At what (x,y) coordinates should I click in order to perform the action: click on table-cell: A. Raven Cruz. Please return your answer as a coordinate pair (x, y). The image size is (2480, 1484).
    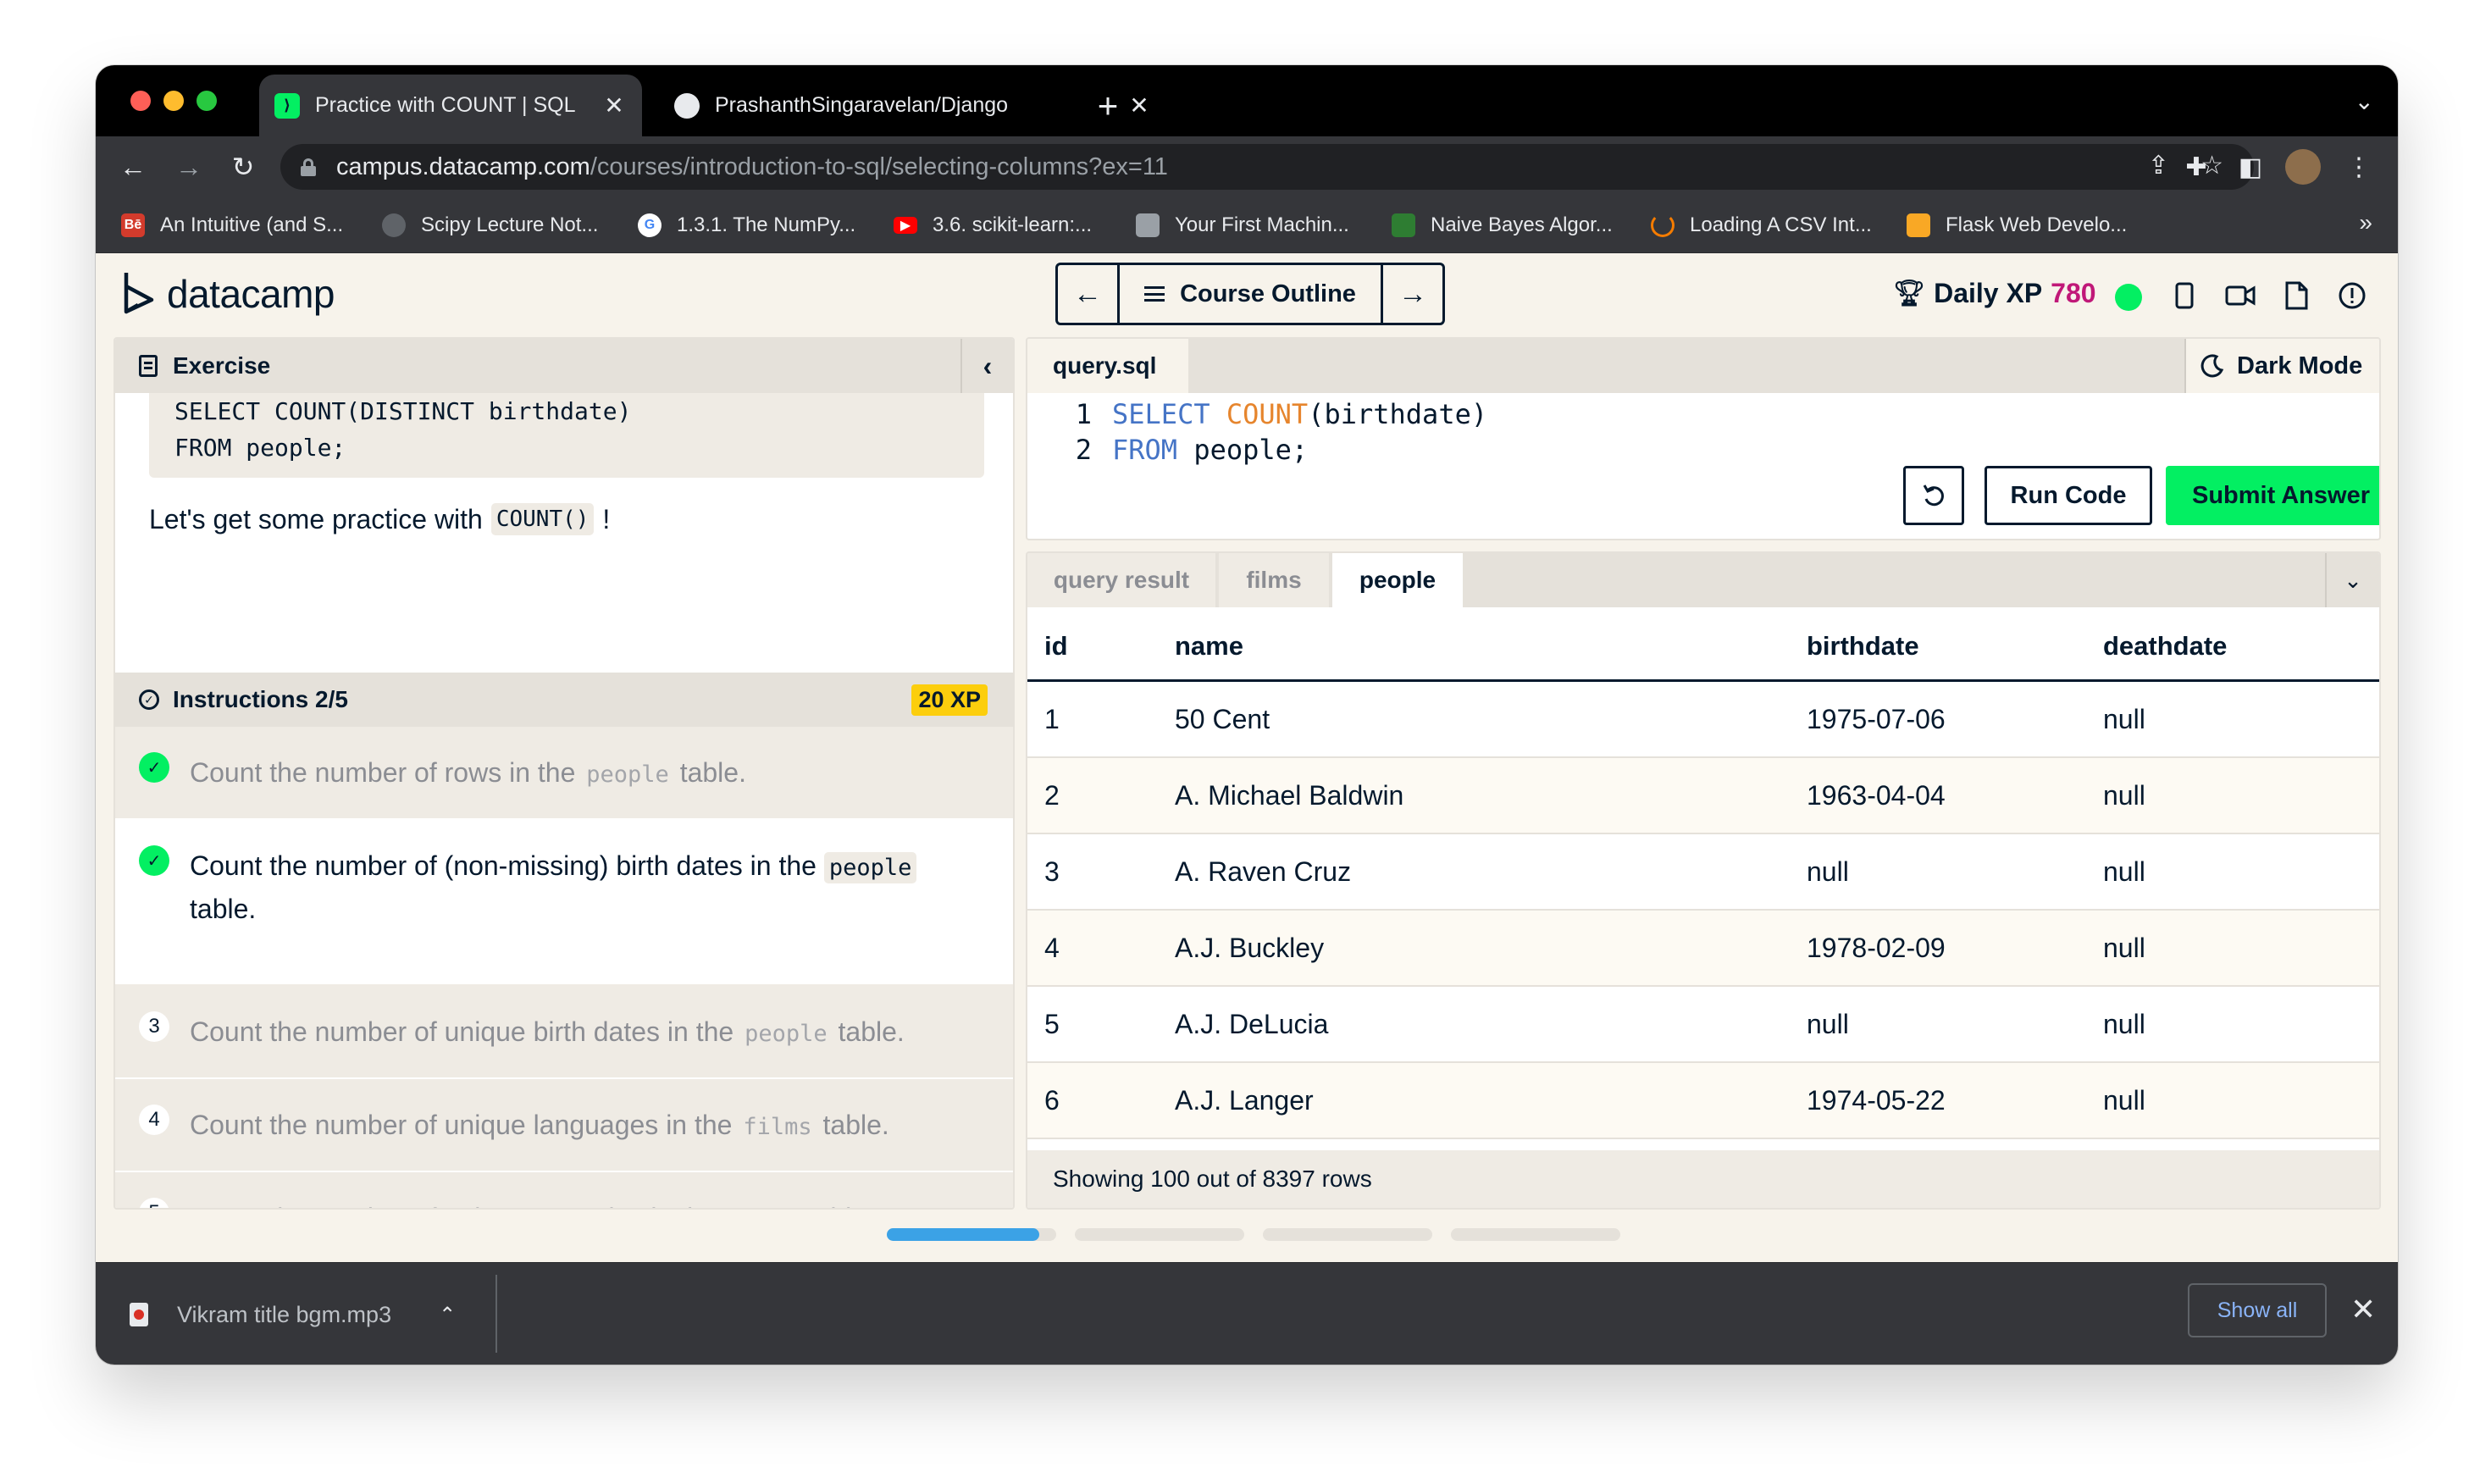
    Looking at the image, I should click on (1263, 871).